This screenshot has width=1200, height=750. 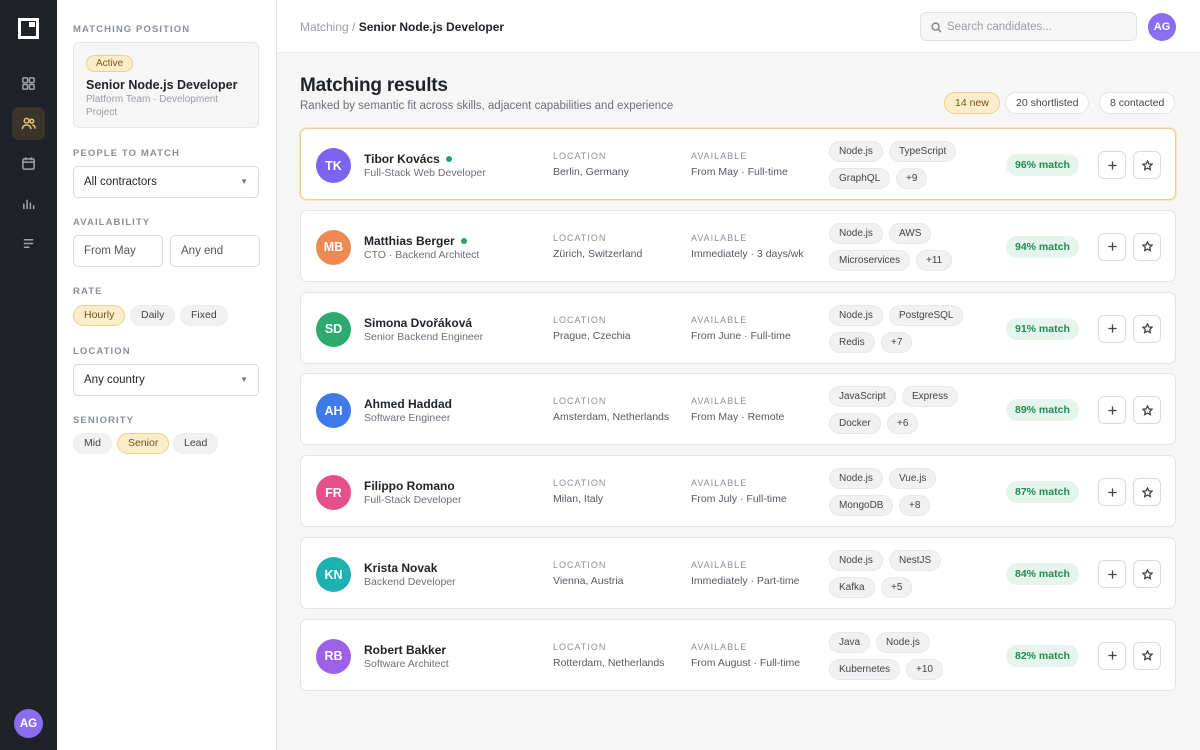 I want to click on rate-chip-fixed: Fixed, so click(x=204, y=315).